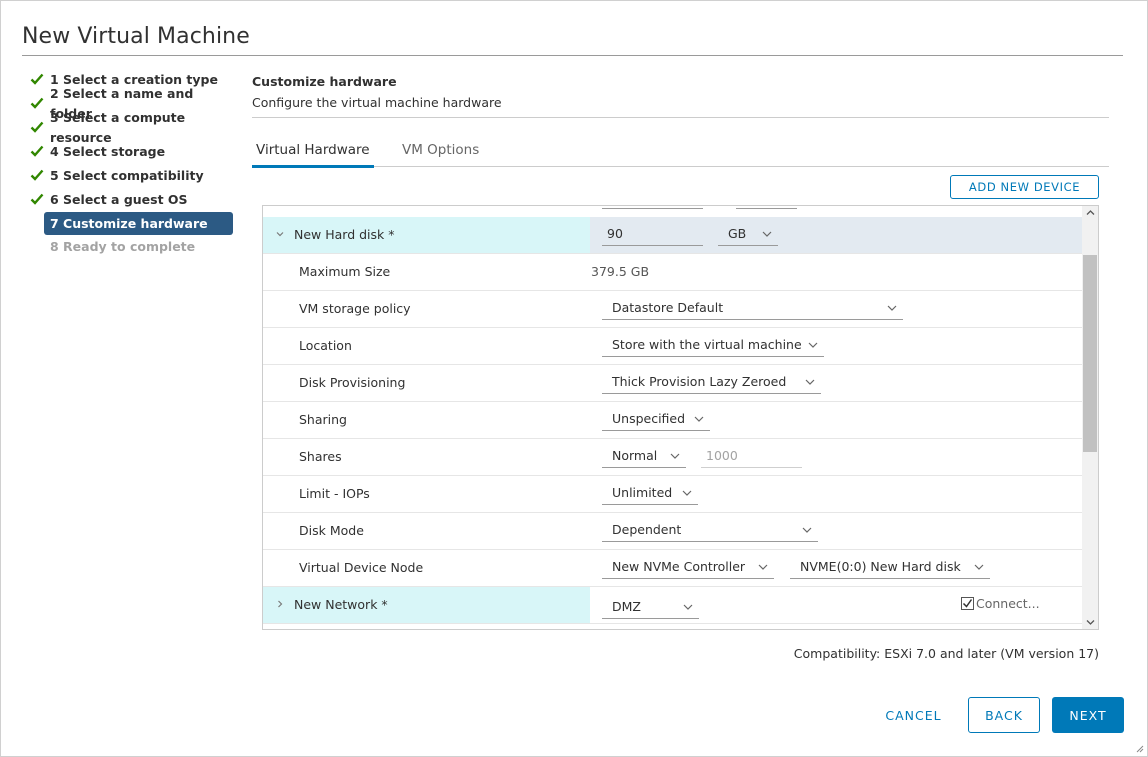  Describe the element at coordinates (355, 308) in the screenshot. I see `storage-policy-label: VM storage policy` at that location.